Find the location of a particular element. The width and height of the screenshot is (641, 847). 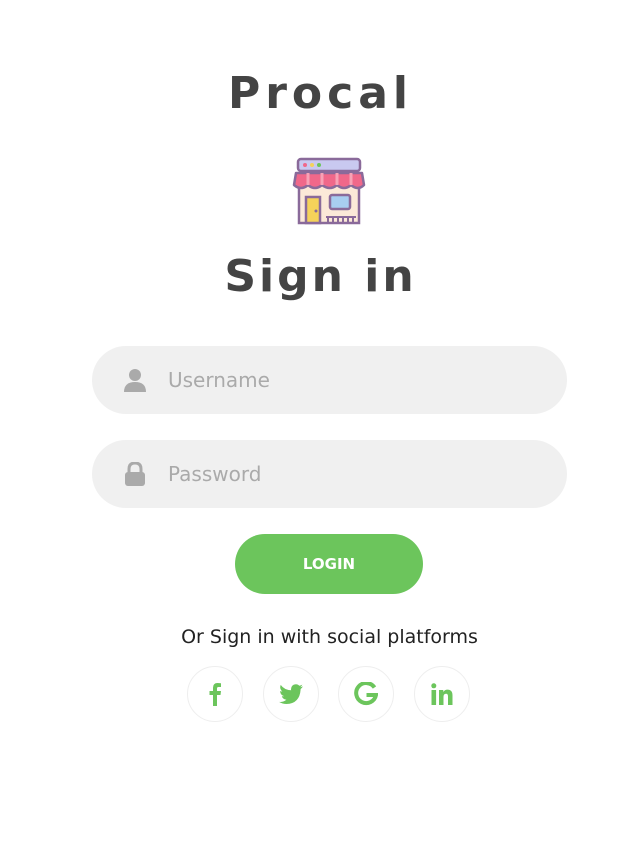

facebook-button is located at coordinates (215, 694).